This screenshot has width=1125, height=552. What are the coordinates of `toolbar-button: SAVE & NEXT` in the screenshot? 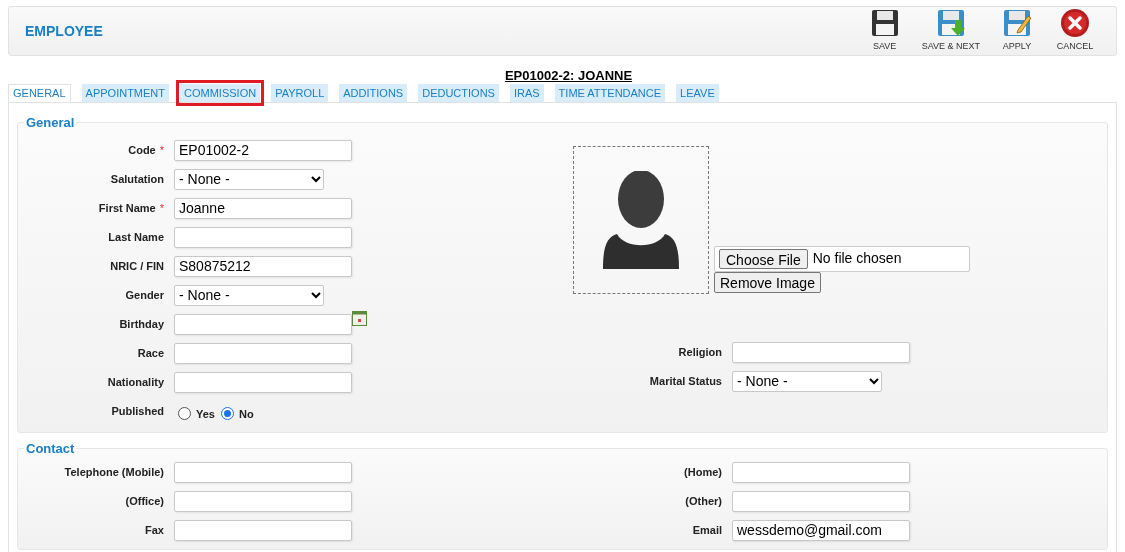 It's located at (950, 31).